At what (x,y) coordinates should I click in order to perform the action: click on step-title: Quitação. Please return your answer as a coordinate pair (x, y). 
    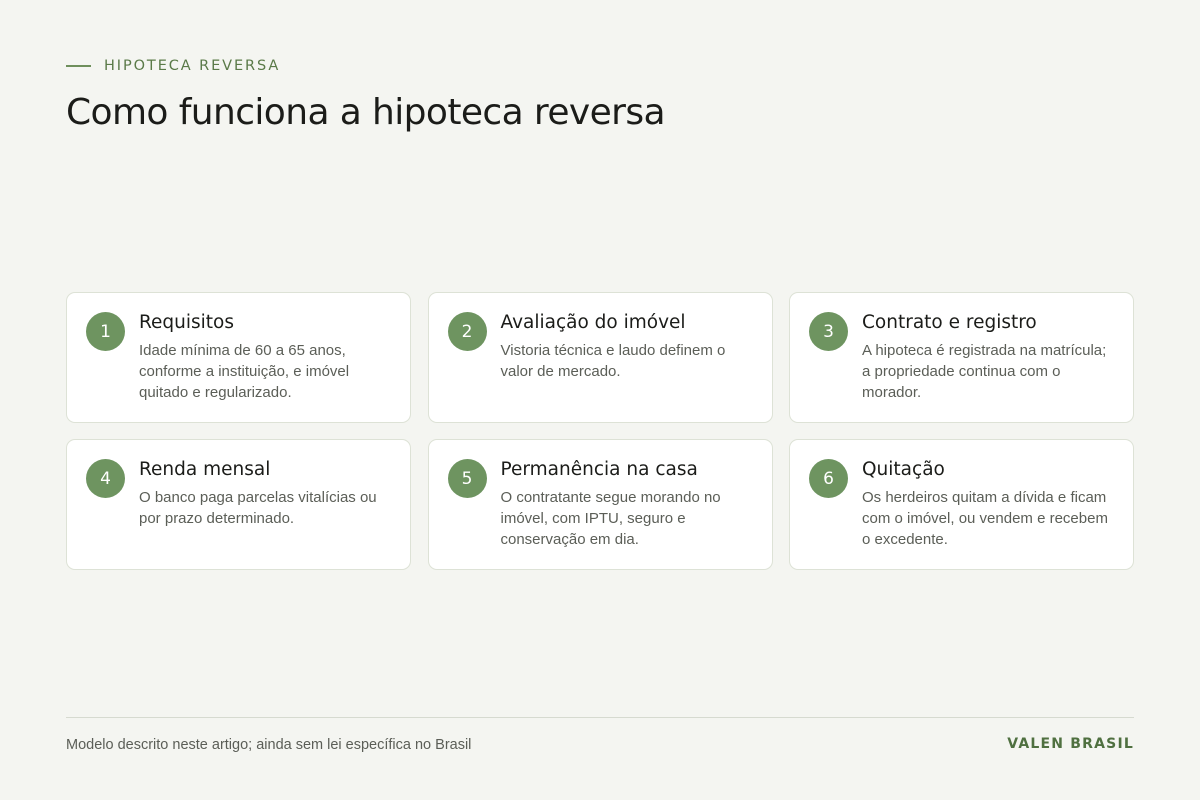
    Looking at the image, I should click on (903, 469).